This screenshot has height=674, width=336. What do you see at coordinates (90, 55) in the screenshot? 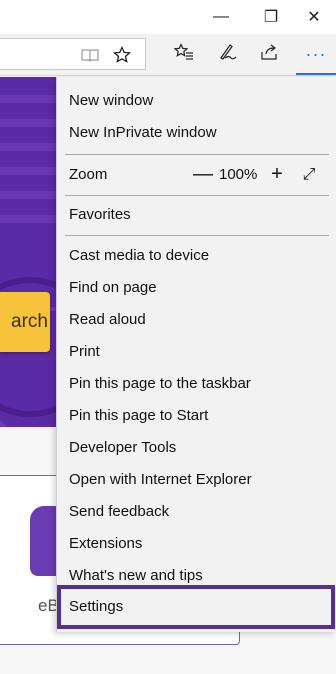
I see `reading-view-icon` at bounding box center [90, 55].